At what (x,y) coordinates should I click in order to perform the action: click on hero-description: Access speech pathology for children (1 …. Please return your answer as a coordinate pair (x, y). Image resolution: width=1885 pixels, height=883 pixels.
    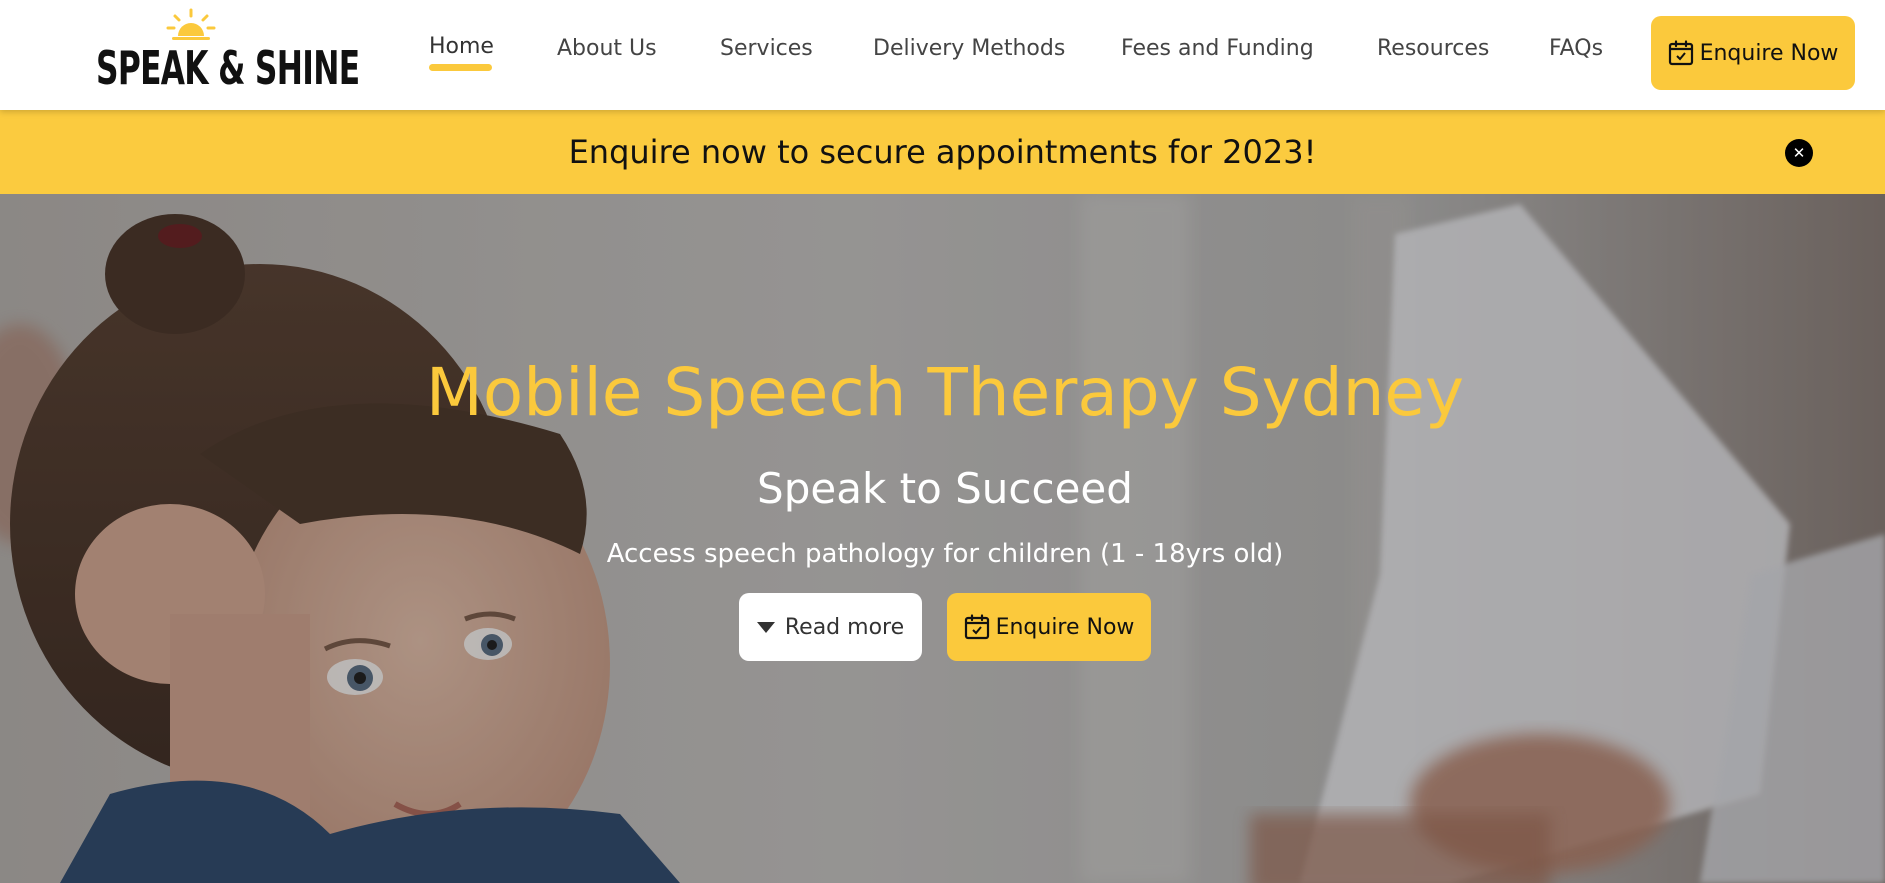
    Looking at the image, I should click on (945, 554).